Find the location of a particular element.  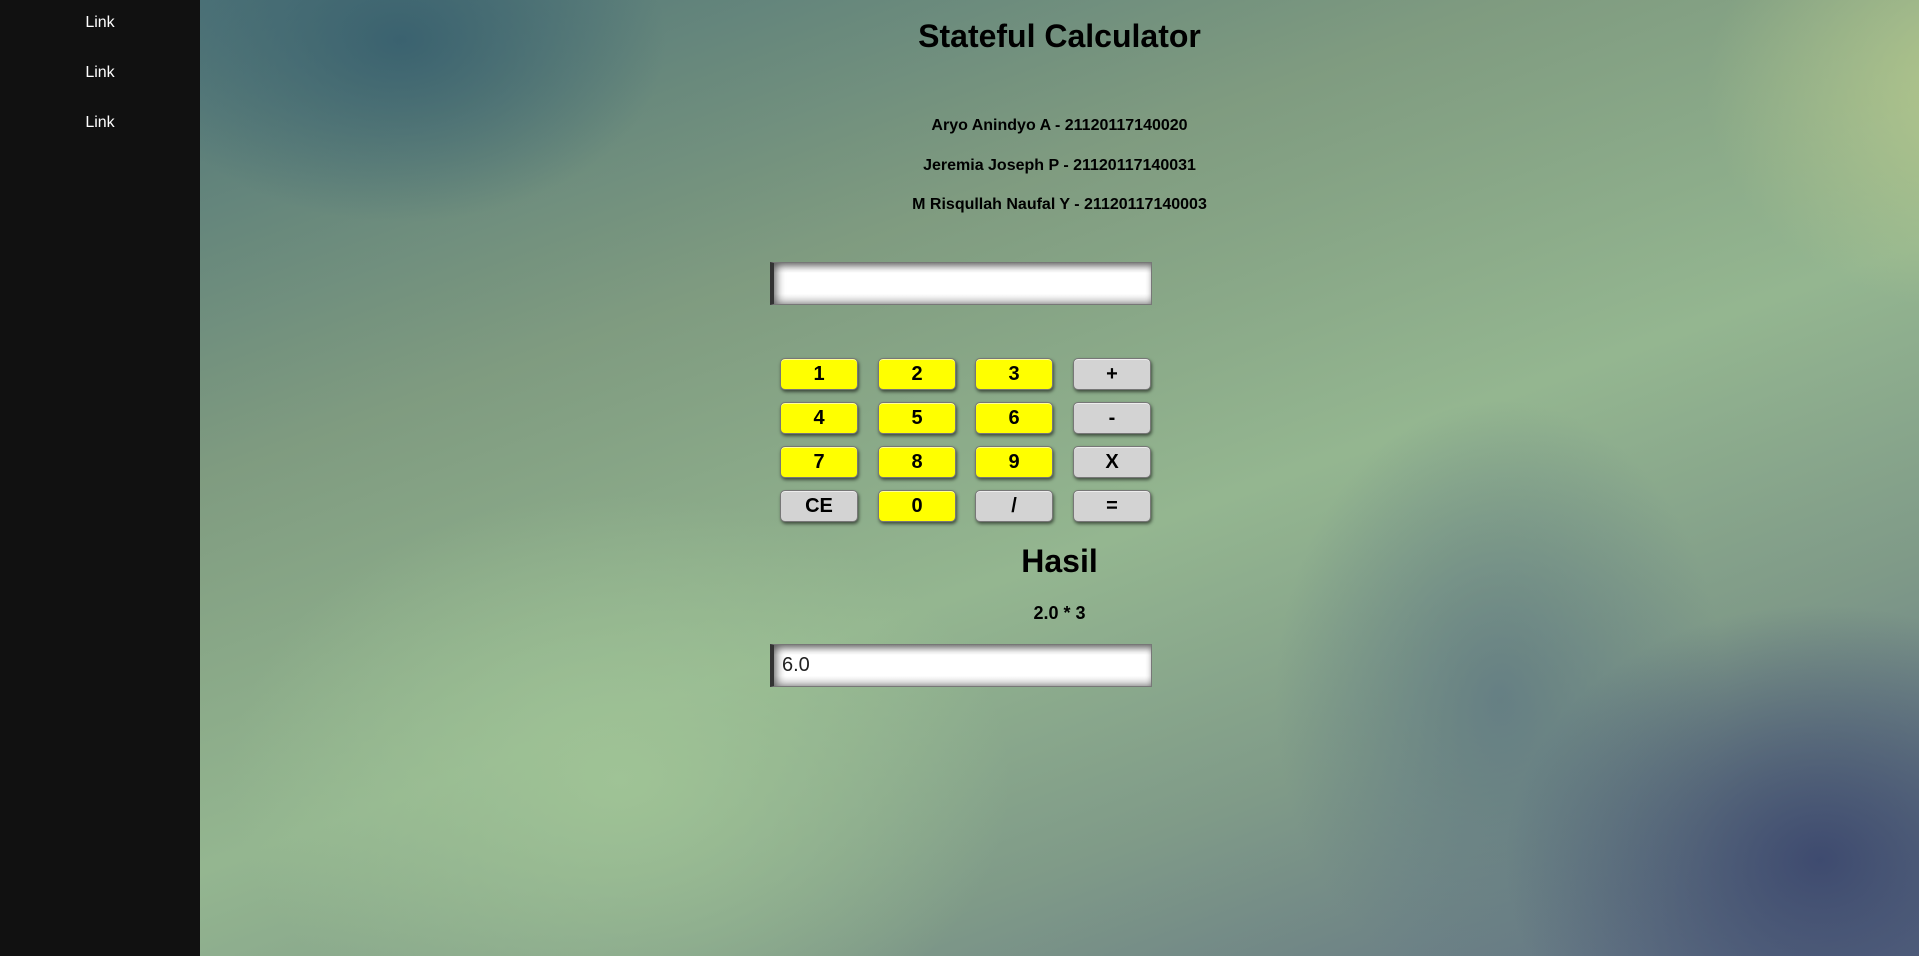

member-2: Jeremia Joseph P - 21120117140031 is located at coordinates (1059, 165).